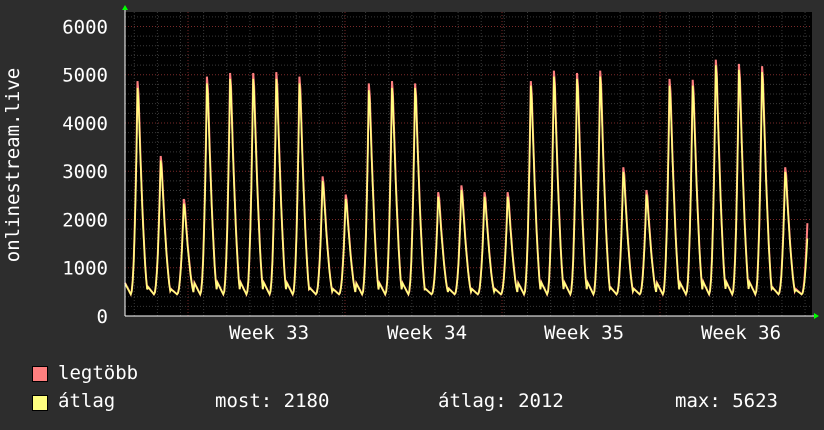  I want to click on legend-label-avg: átlag, so click(87, 401).